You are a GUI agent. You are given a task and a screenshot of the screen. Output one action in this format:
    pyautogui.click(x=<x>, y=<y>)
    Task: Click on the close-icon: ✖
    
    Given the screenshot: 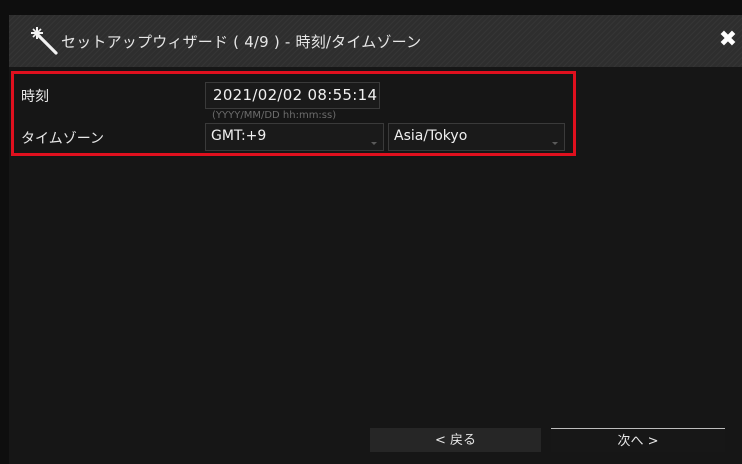 What is the action you would take?
    pyautogui.click(x=728, y=39)
    